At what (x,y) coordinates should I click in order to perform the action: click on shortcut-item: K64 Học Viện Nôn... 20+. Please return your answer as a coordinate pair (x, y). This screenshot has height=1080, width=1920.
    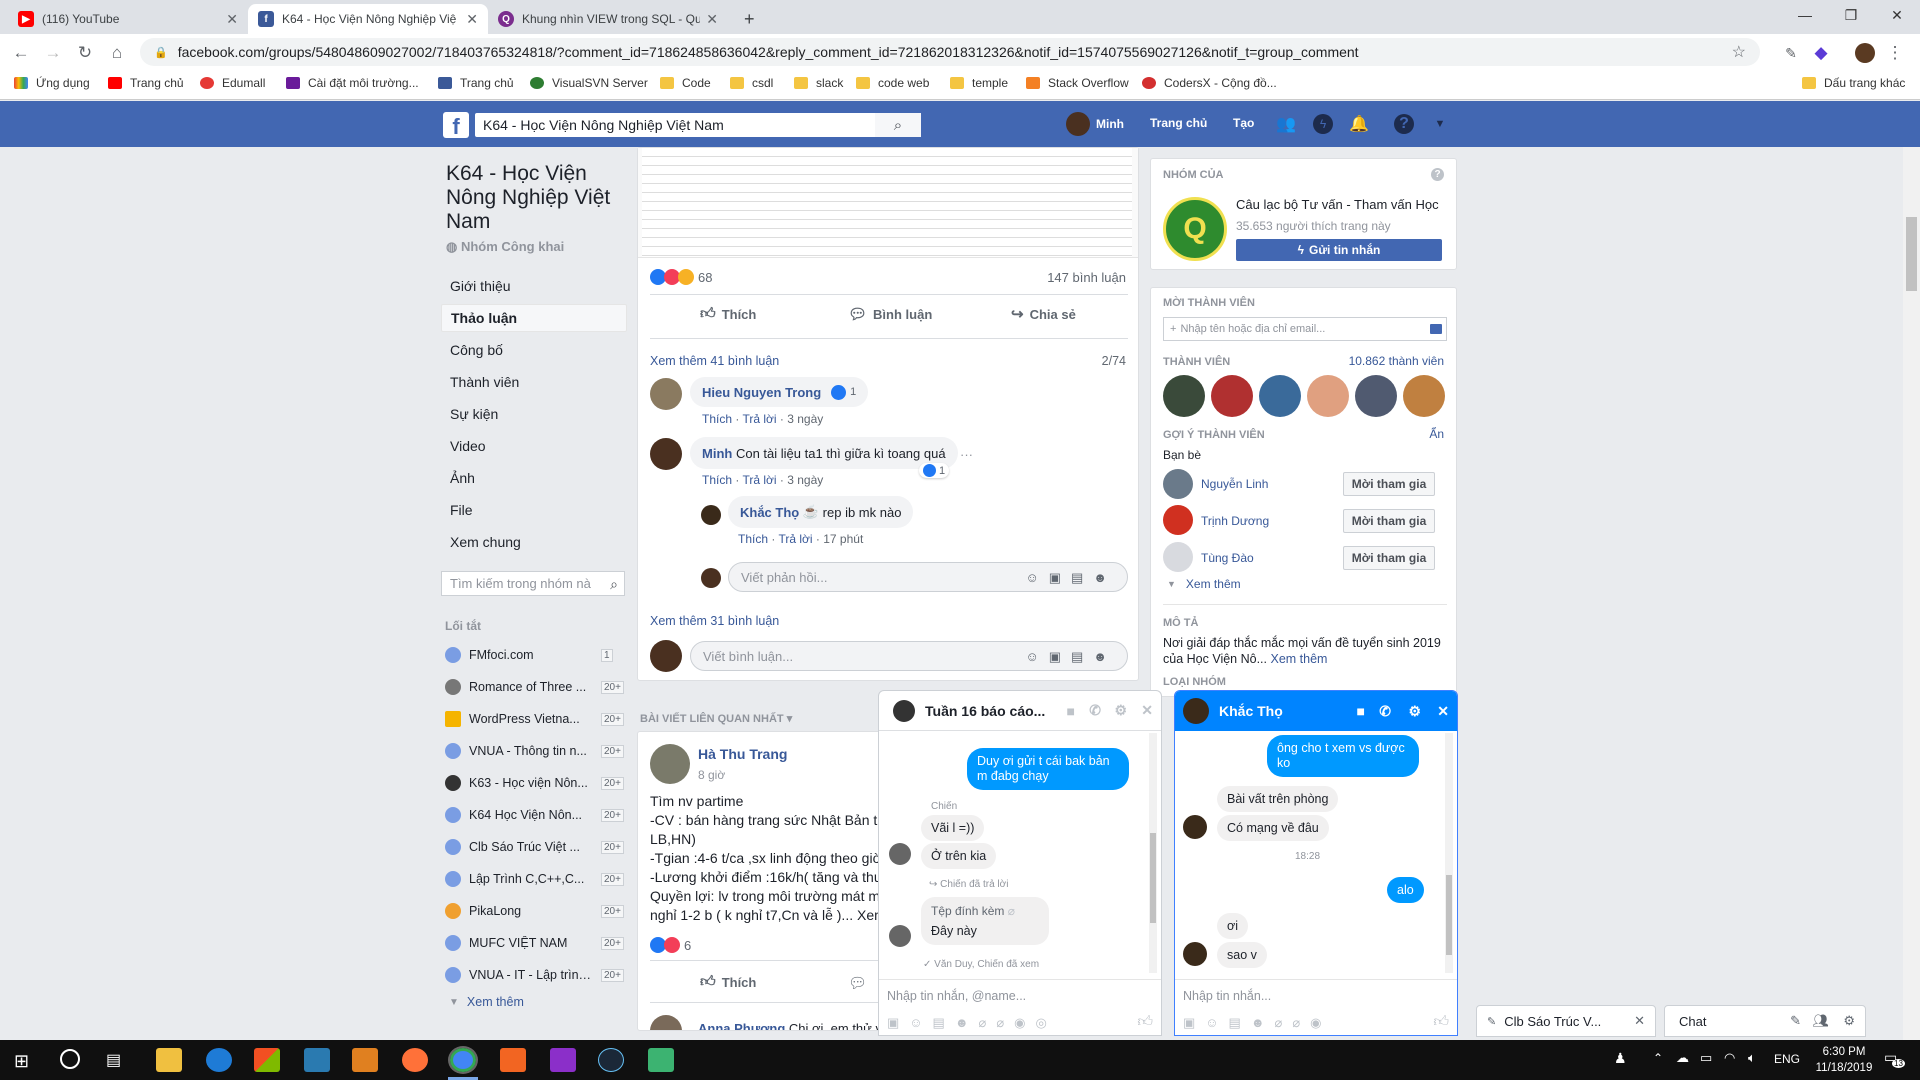
    Looking at the image, I should click on (535, 815).